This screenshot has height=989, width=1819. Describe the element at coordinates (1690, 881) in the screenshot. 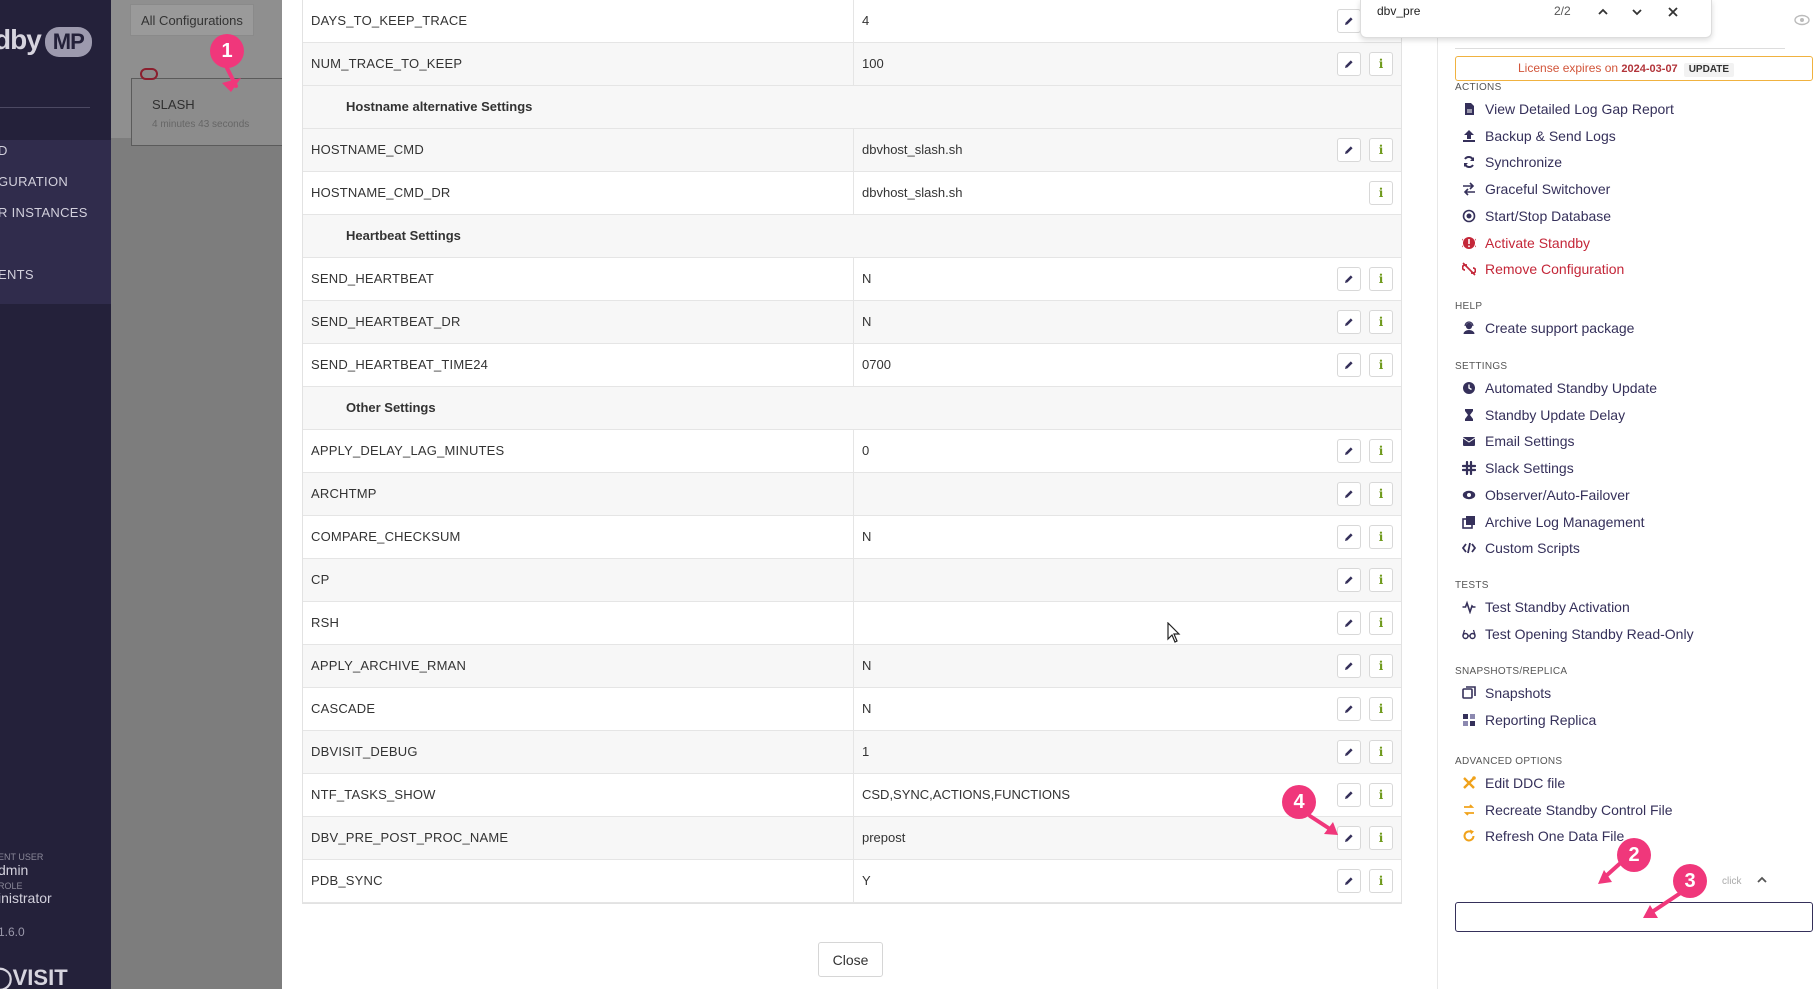

I see `annotation-marker-3: 3` at that location.